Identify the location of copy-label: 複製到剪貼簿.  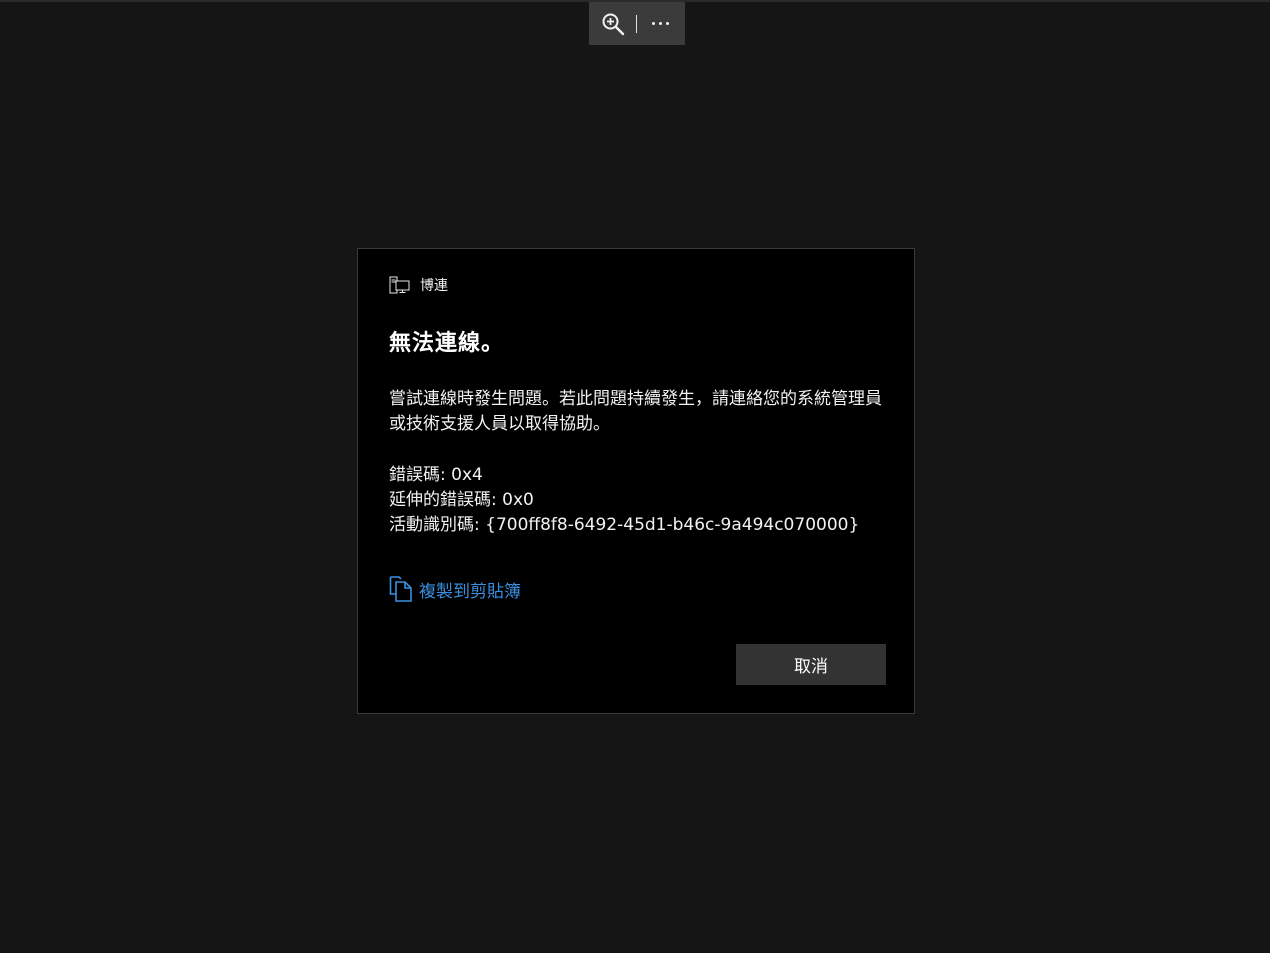
(470, 592).